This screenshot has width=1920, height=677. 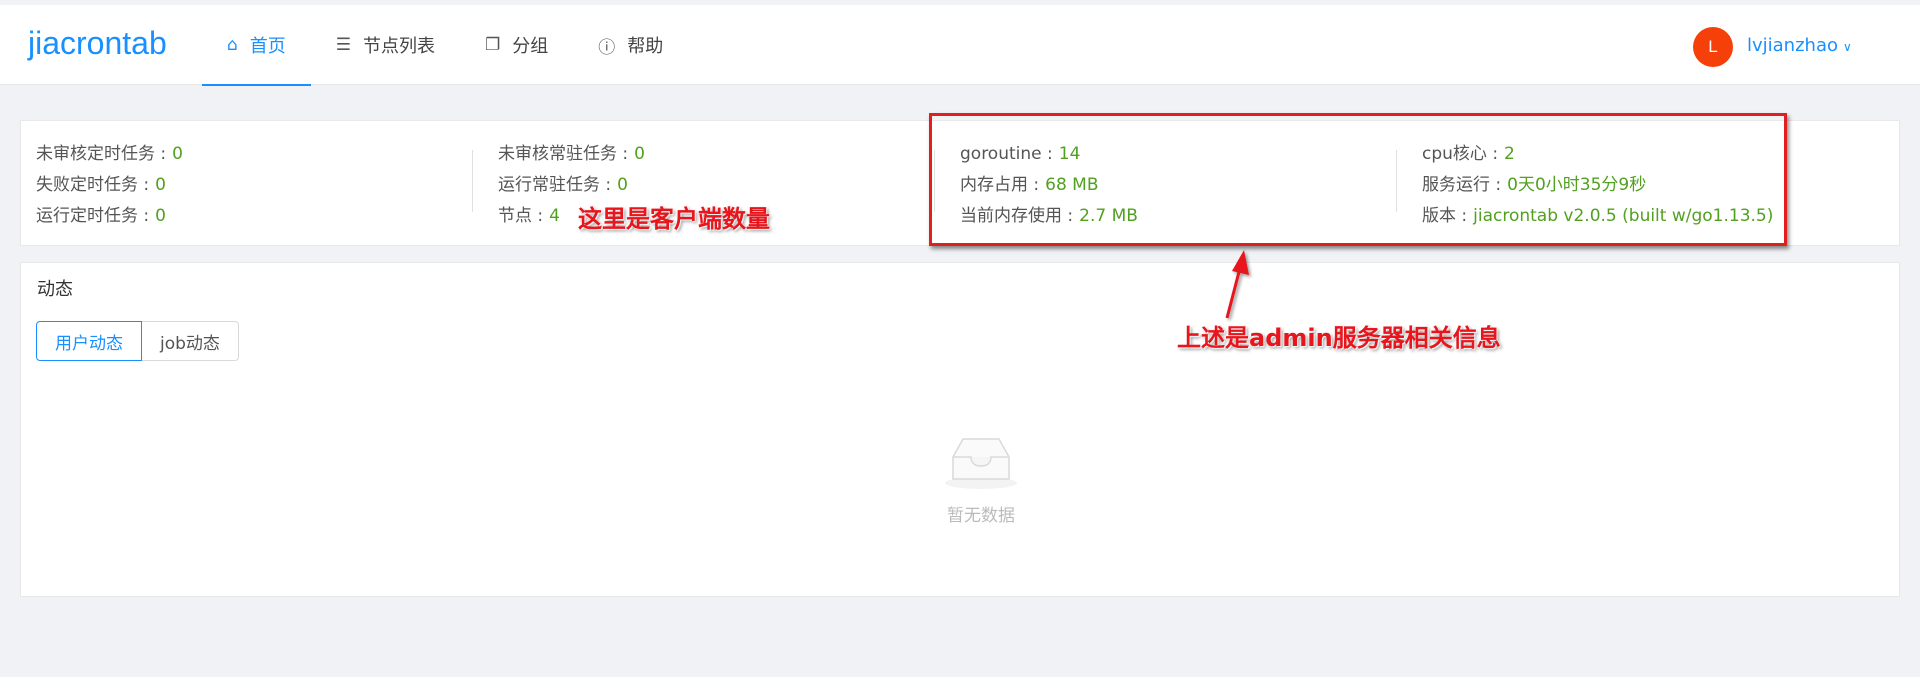 I want to click on annotation-arrow-icon, so click(x=1237, y=284).